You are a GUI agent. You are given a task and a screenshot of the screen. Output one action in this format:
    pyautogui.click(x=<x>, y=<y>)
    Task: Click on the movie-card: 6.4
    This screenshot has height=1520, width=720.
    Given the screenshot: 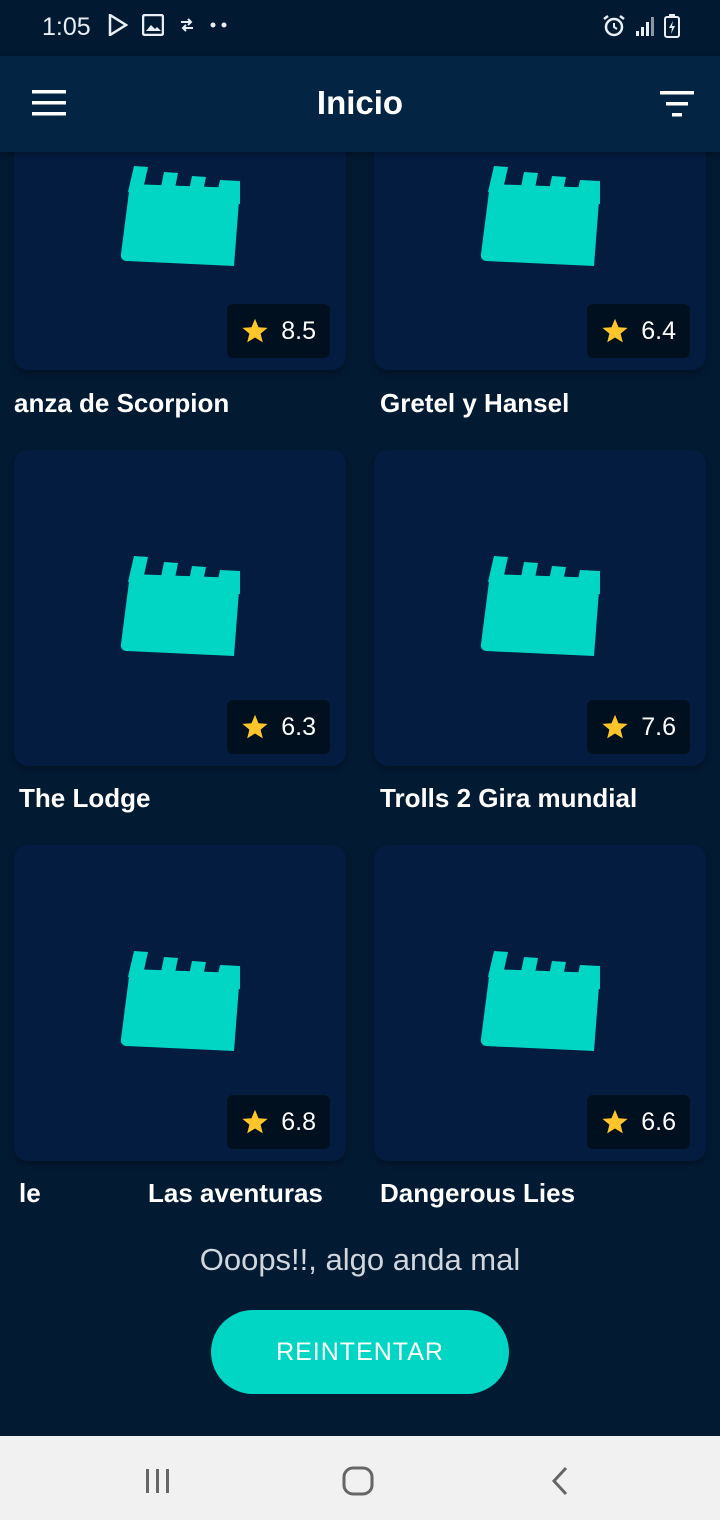 What is the action you would take?
    pyautogui.click(x=540, y=261)
    